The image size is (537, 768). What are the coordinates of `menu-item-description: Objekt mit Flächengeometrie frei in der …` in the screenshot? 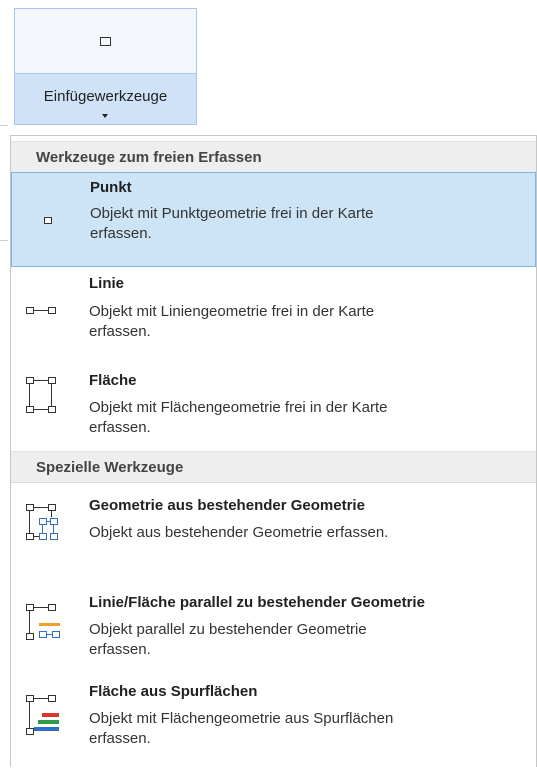 It's located at (238, 417).